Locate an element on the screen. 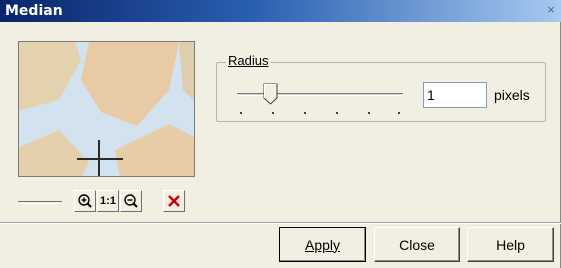 This screenshot has height=268, width=561. red-x-icon is located at coordinates (174, 201).